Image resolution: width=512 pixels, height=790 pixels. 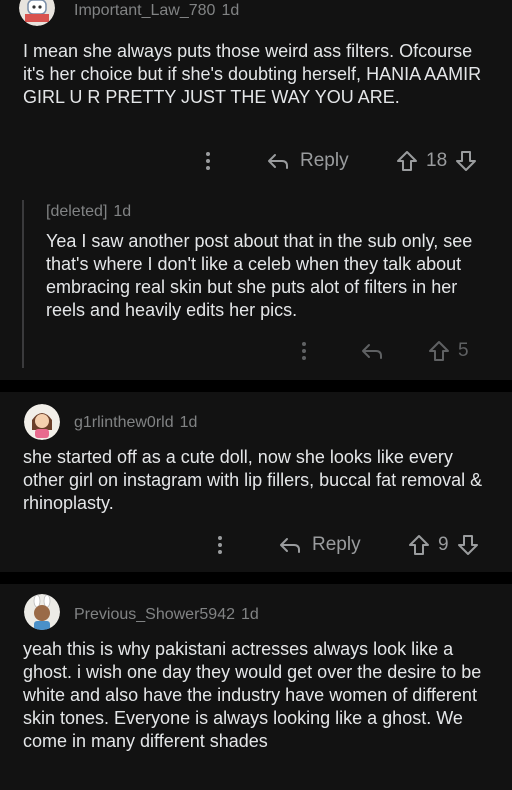 What do you see at coordinates (256, 161) in the screenshot?
I see `comment-actions: Reply 18` at bounding box center [256, 161].